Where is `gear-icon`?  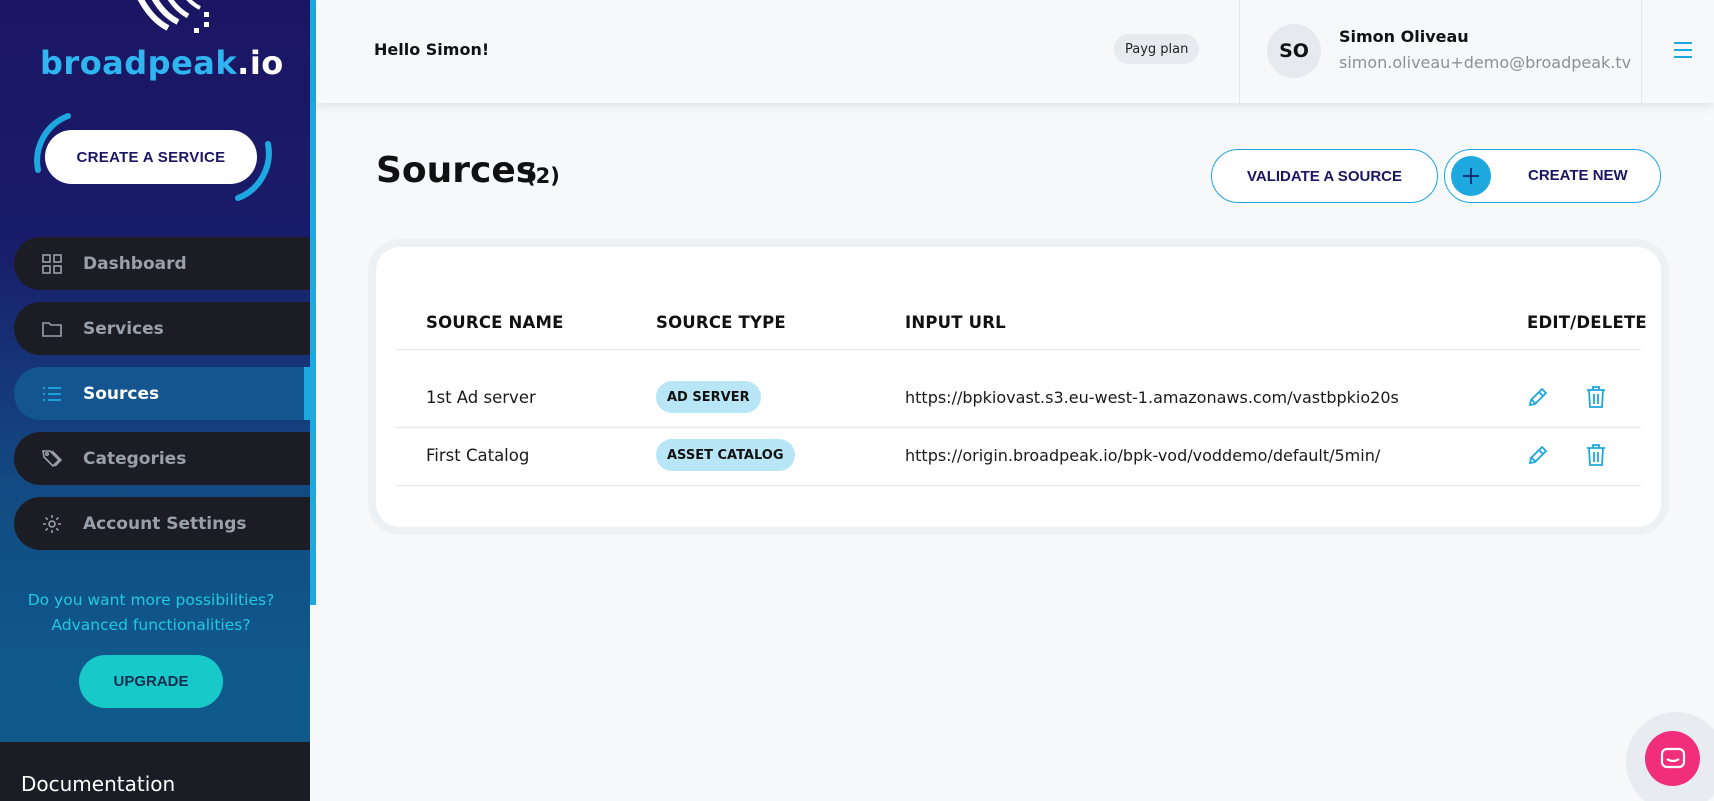 gear-icon is located at coordinates (52, 524).